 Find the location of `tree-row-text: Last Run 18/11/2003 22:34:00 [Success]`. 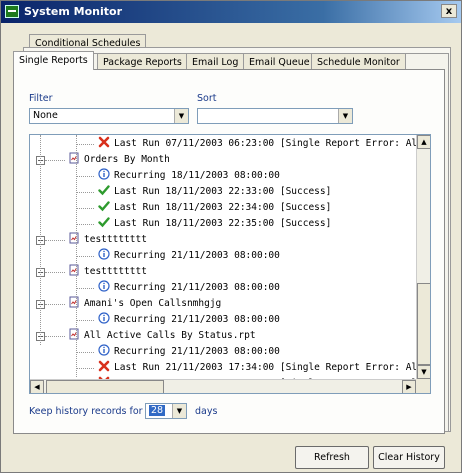

tree-row-text: Last Run 18/11/2003 22:34:00 [Success] is located at coordinates (223, 207).